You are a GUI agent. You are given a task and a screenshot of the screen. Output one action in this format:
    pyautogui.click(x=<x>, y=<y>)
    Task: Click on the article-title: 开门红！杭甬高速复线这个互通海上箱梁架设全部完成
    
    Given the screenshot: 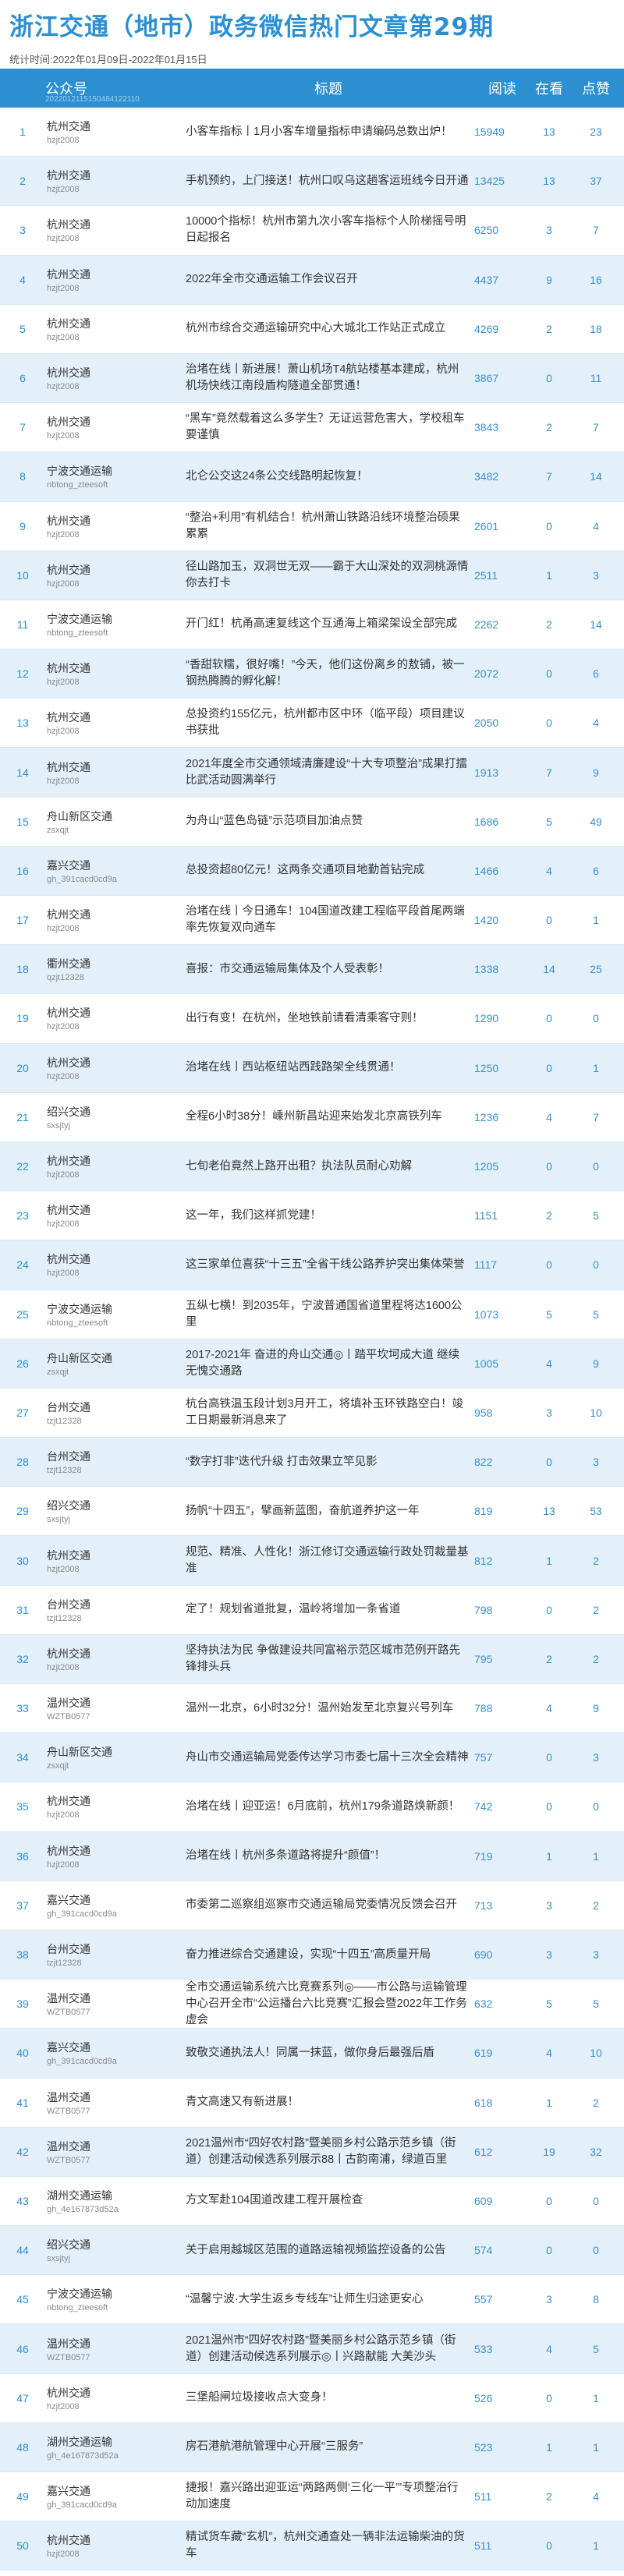 What is the action you would take?
    pyautogui.click(x=329, y=624)
    